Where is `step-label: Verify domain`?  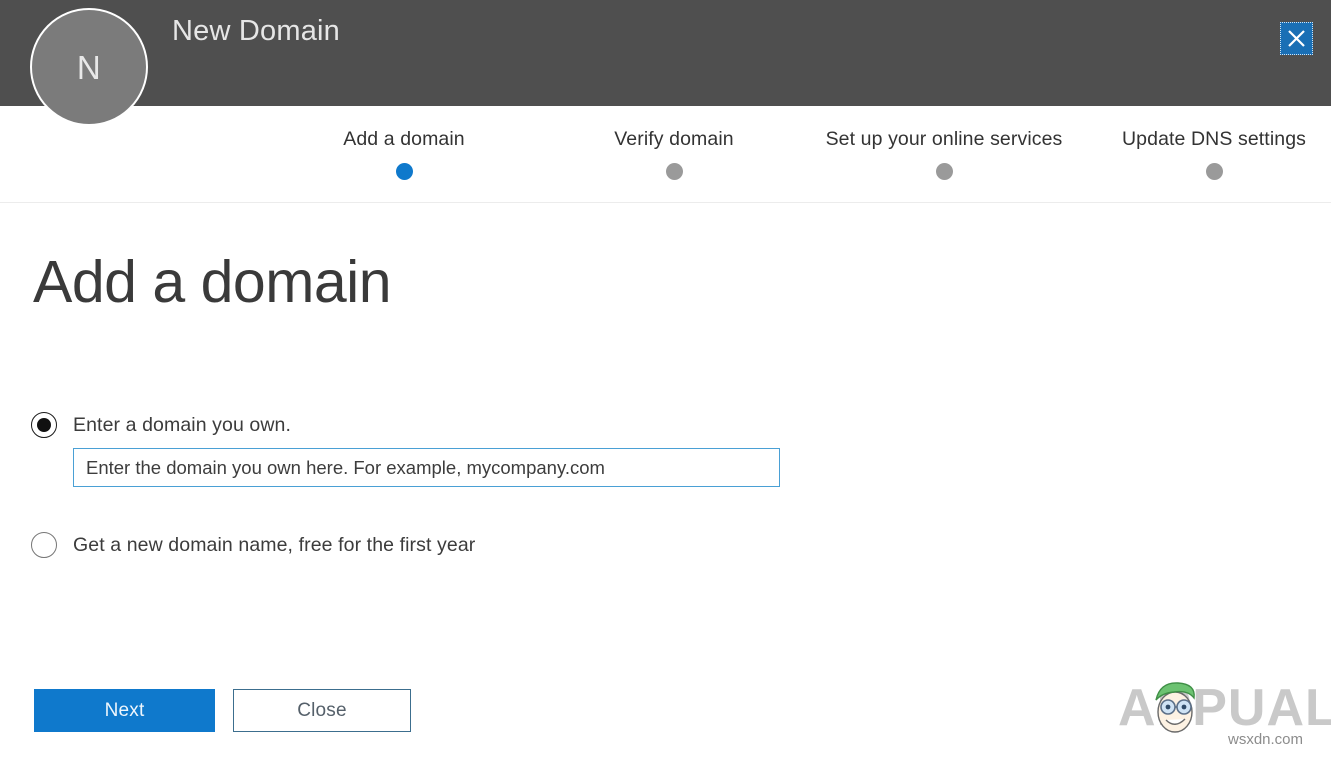 step-label: Verify domain is located at coordinates (674, 139).